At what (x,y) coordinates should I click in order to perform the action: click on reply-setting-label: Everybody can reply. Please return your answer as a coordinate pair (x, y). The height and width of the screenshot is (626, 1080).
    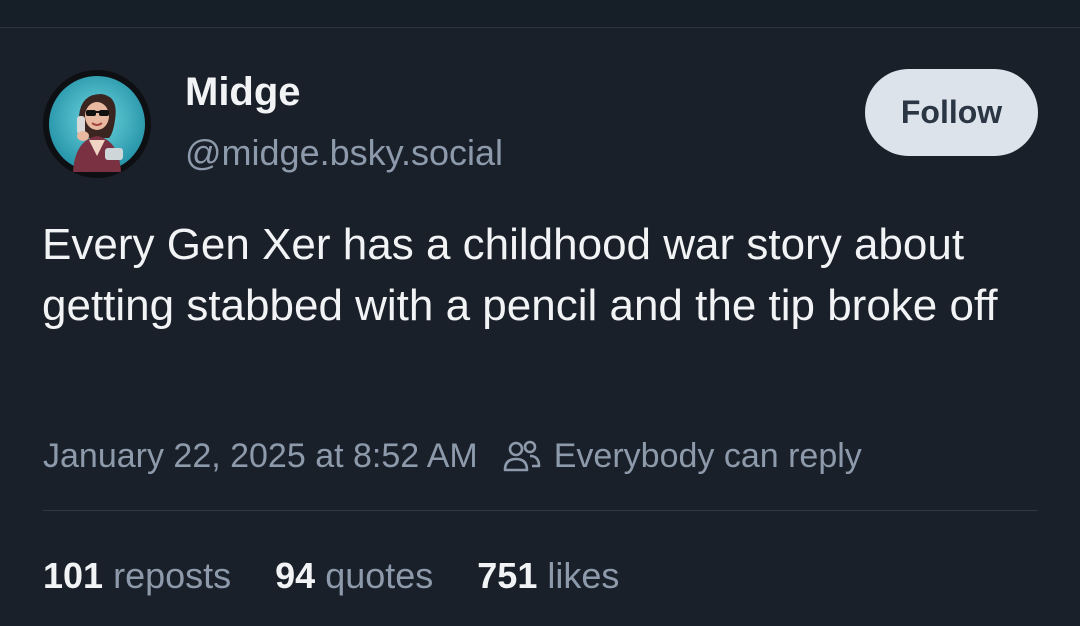
    Looking at the image, I should click on (707, 455).